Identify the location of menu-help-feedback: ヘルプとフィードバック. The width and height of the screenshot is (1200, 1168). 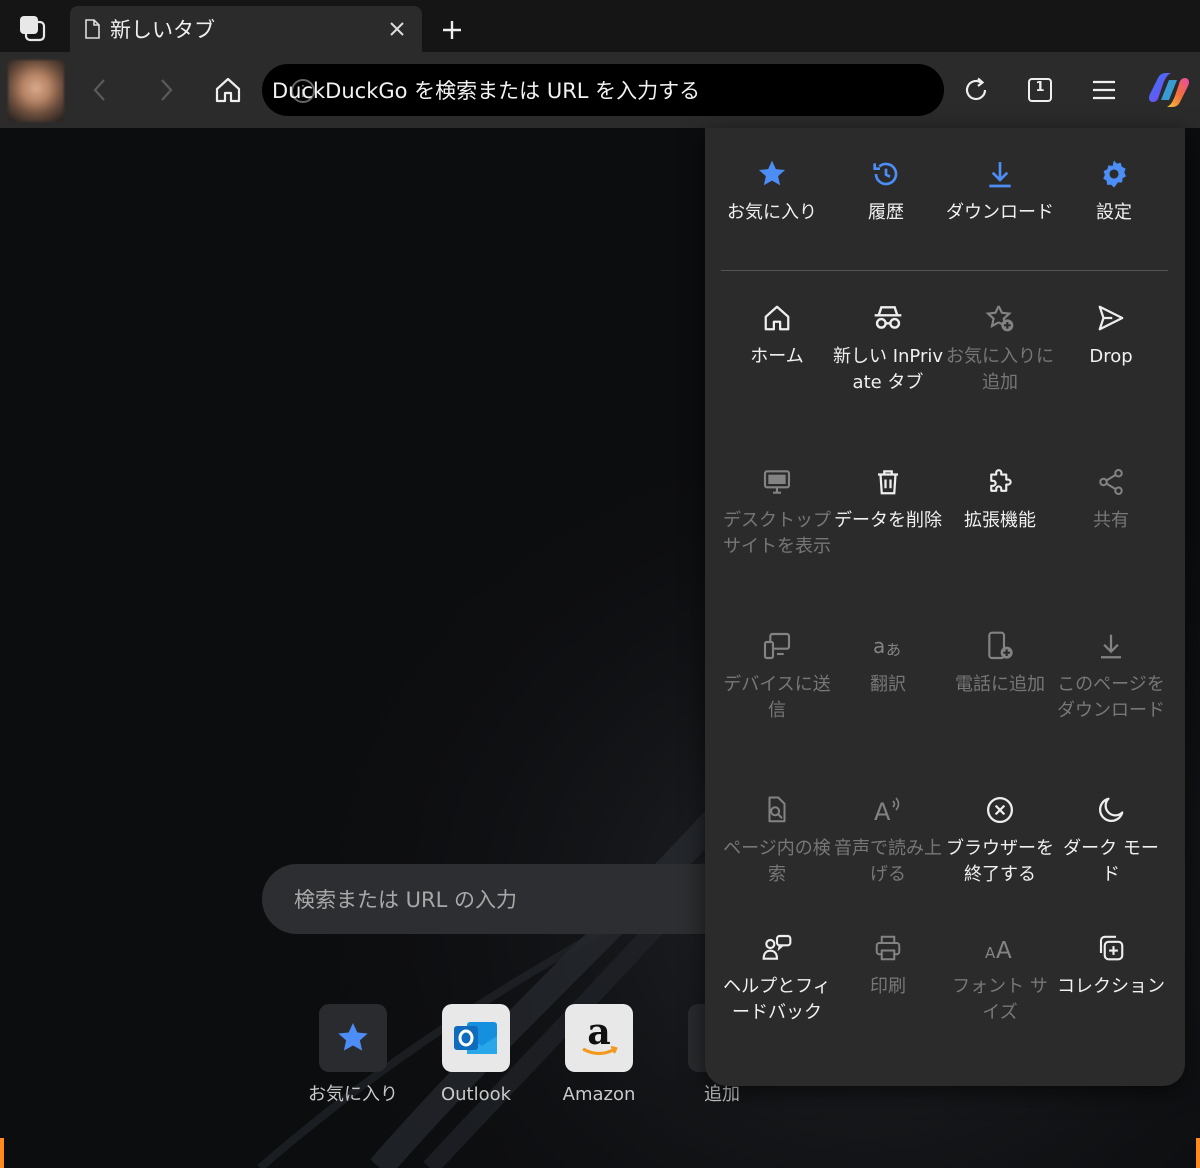
(777, 977).